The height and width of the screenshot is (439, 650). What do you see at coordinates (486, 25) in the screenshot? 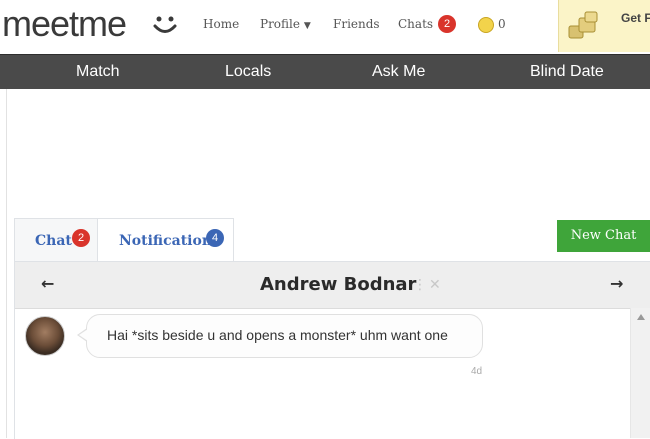
I see `coin-icon` at bounding box center [486, 25].